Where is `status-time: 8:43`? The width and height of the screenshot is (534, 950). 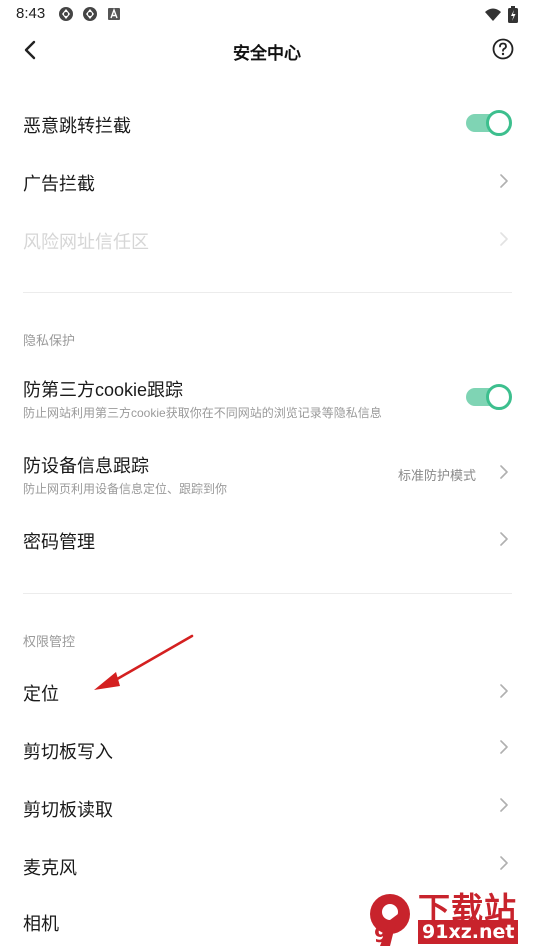
status-time: 8:43 is located at coordinates (31, 13).